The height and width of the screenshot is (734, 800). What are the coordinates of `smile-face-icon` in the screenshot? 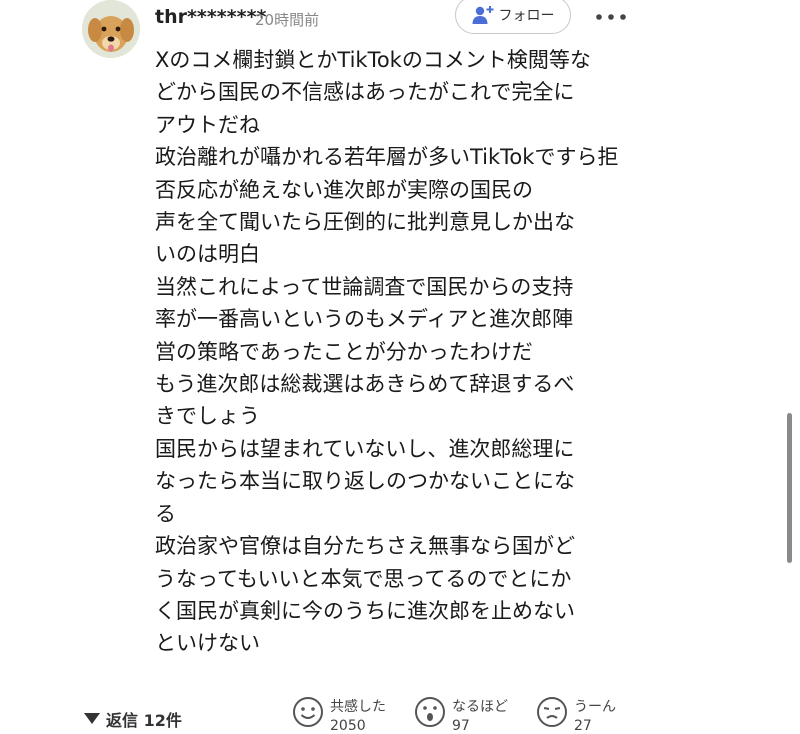 It's located at (308, 712).